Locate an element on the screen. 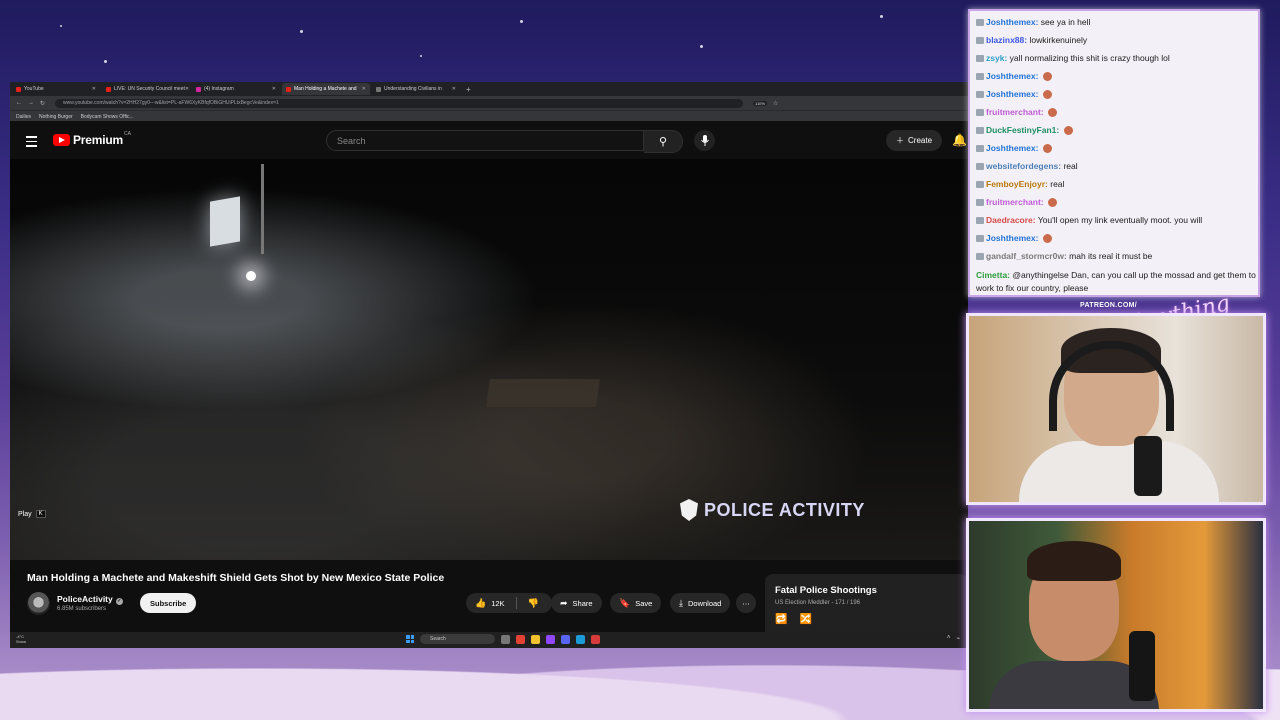 The height and width of the screenshot is (720, 1280). weather-widget: -4°C Snow is located at coordinates (21, 639).